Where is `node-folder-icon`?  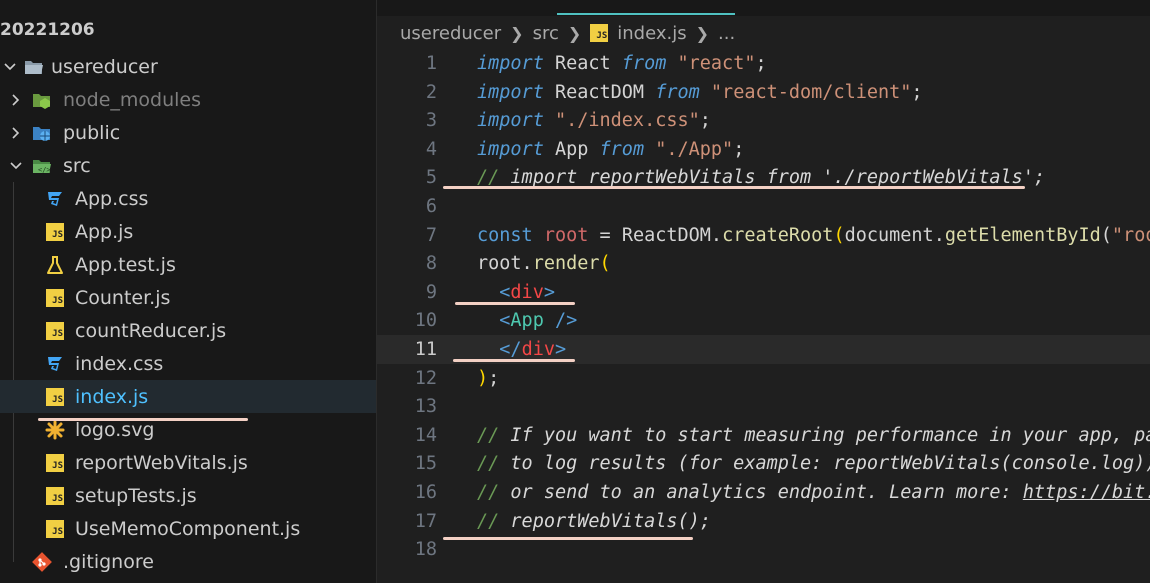 node-folder-icon is located at coordinates (42, 100).